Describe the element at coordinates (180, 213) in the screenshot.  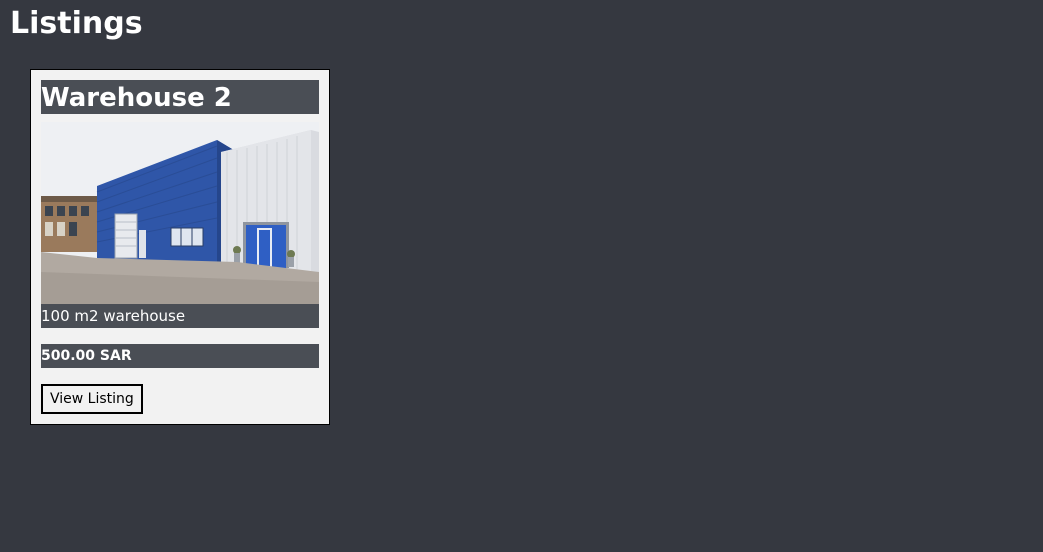
I see `listing-image` at that location.